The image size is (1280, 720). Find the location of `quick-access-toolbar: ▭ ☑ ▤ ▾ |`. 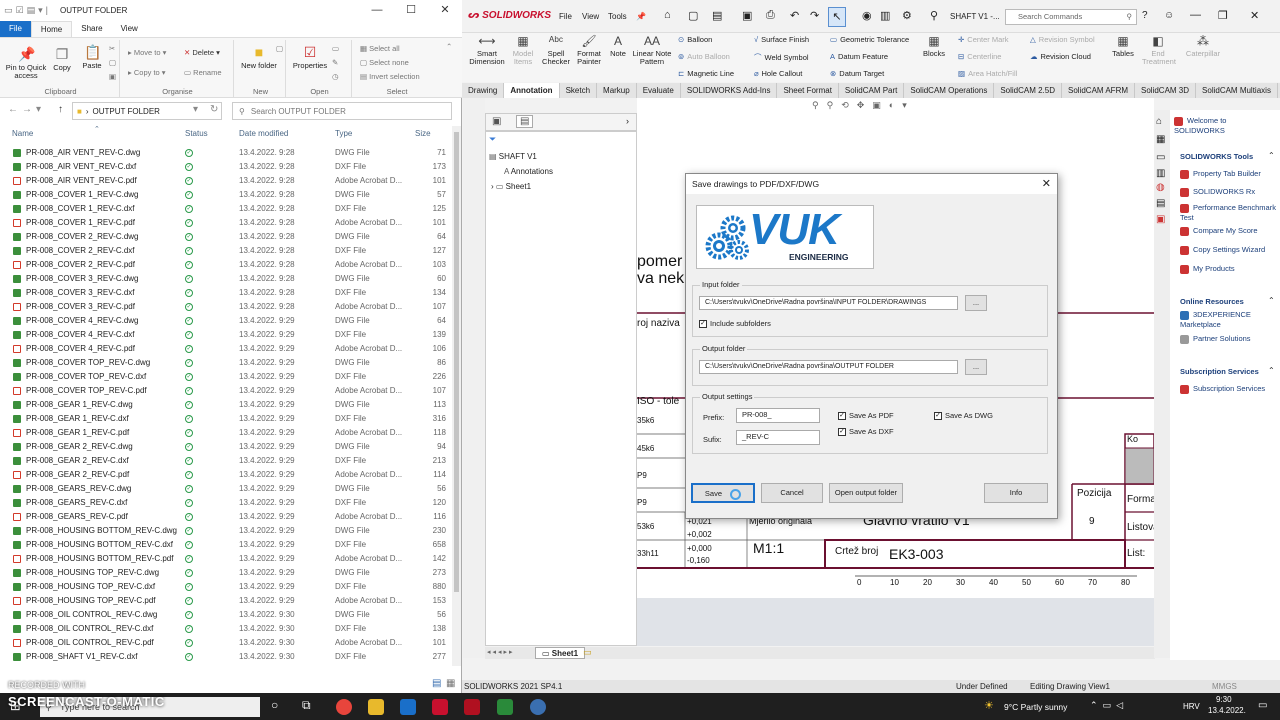

quick-access-toolbar: ▭ ☑ ▤ ▾ | is located at coordinates (26, 10).